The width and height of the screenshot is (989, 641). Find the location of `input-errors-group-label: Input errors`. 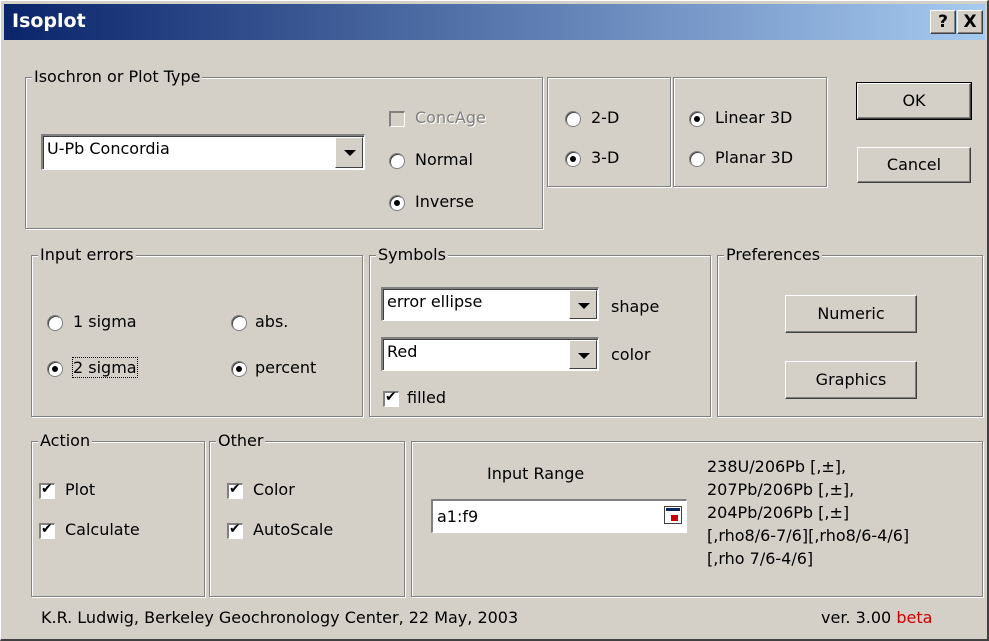

input-errors-group-label: Input errors is located at coordinates (87, 255).